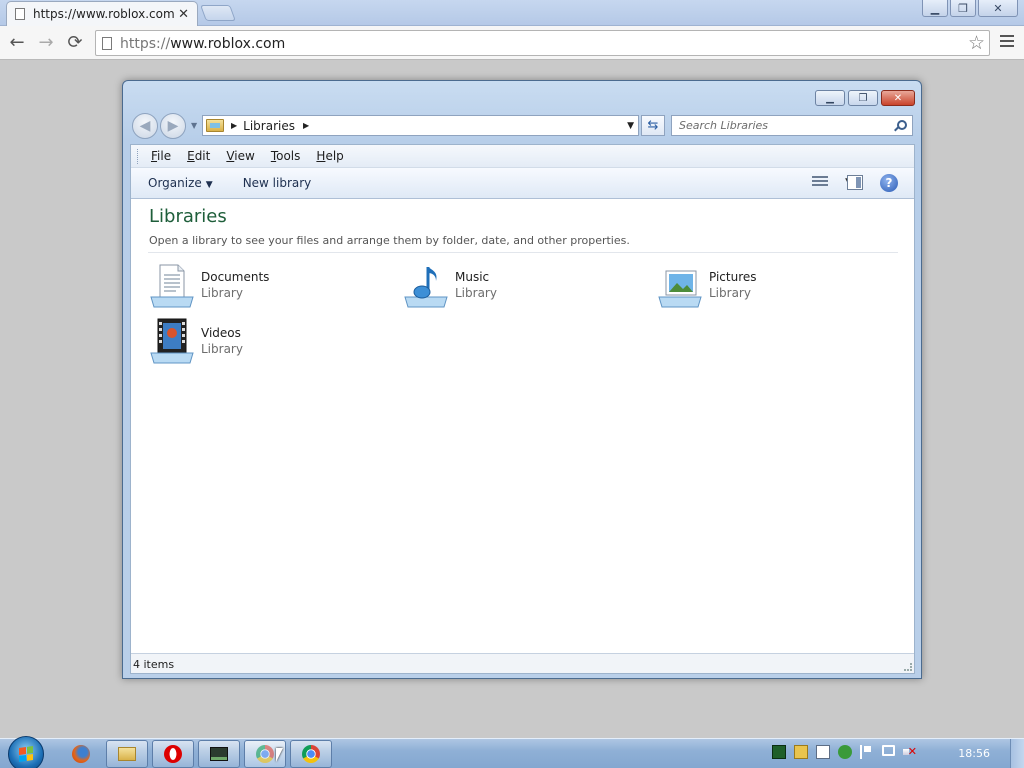 This screenshot has height=768, width=1024. What do you see at coordinates (426, 285) in the screenshot?
I see `music-library-icon` at bounding box center [426, 285].